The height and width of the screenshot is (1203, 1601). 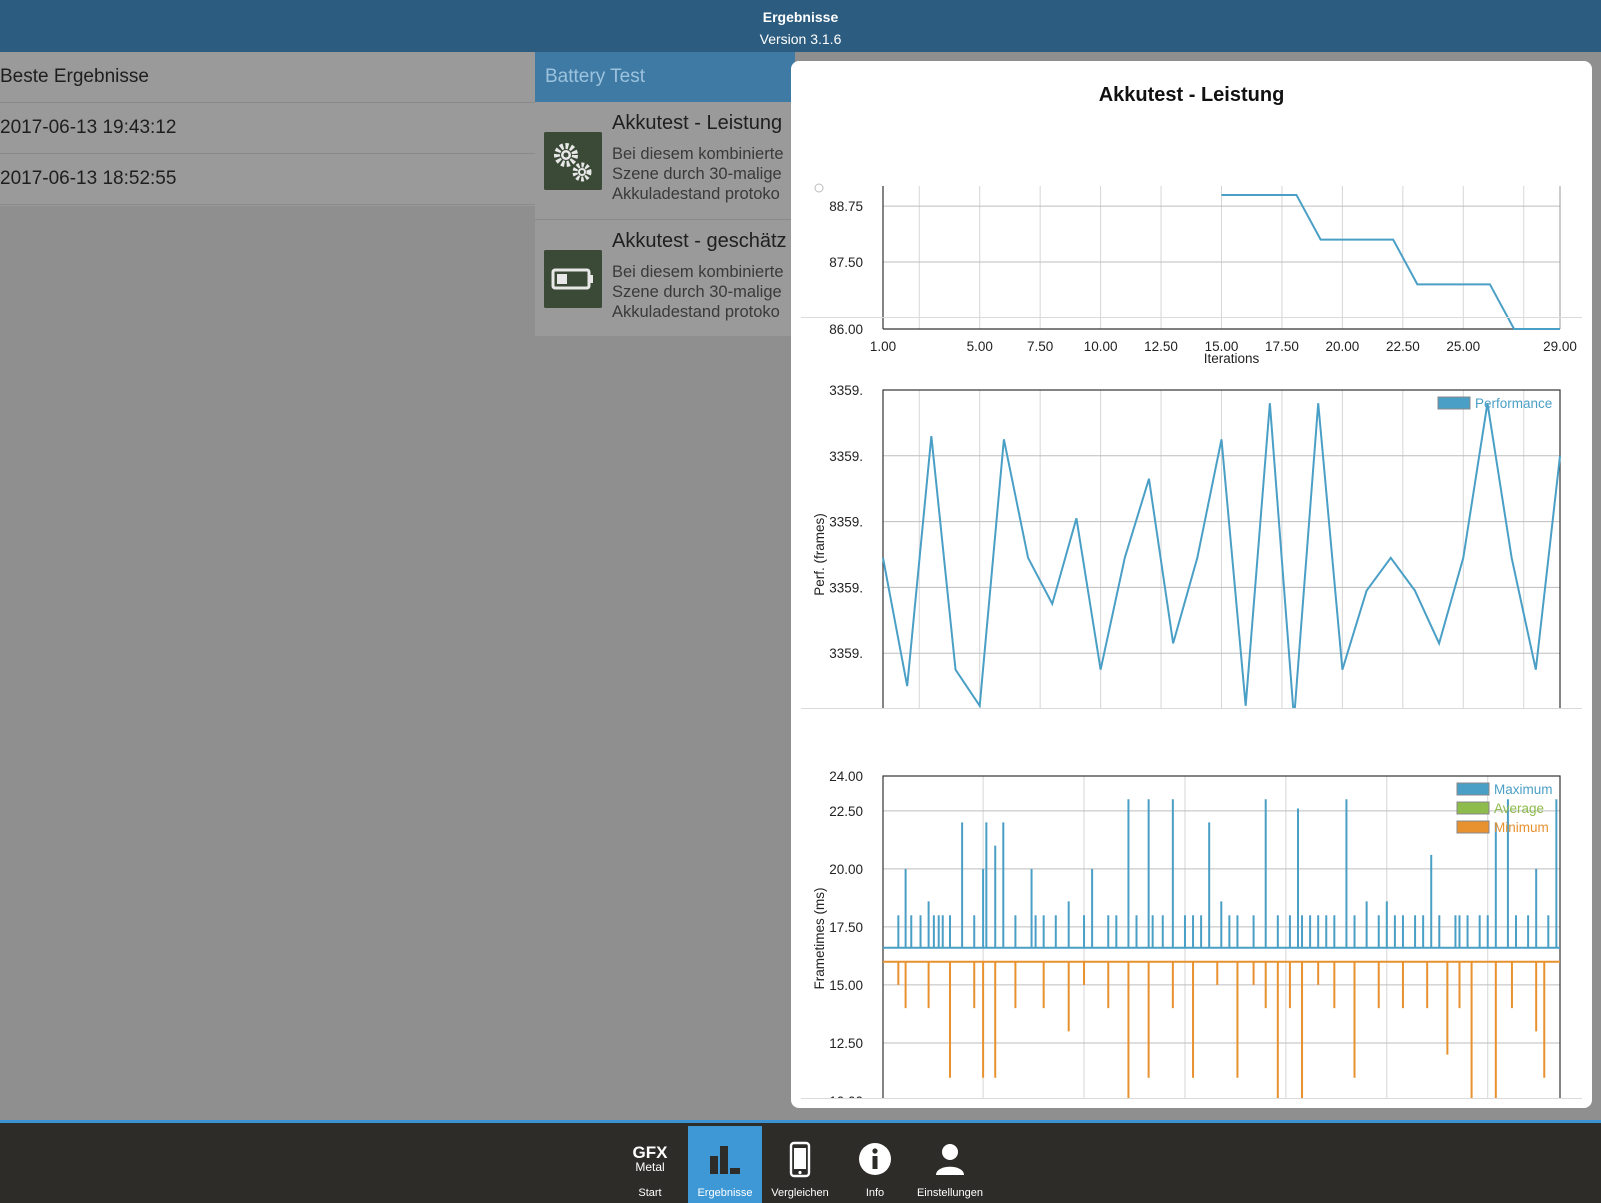 I want to click on title-bar: Ergebnisse Version 3.1.6, so click(x=800, y=26).